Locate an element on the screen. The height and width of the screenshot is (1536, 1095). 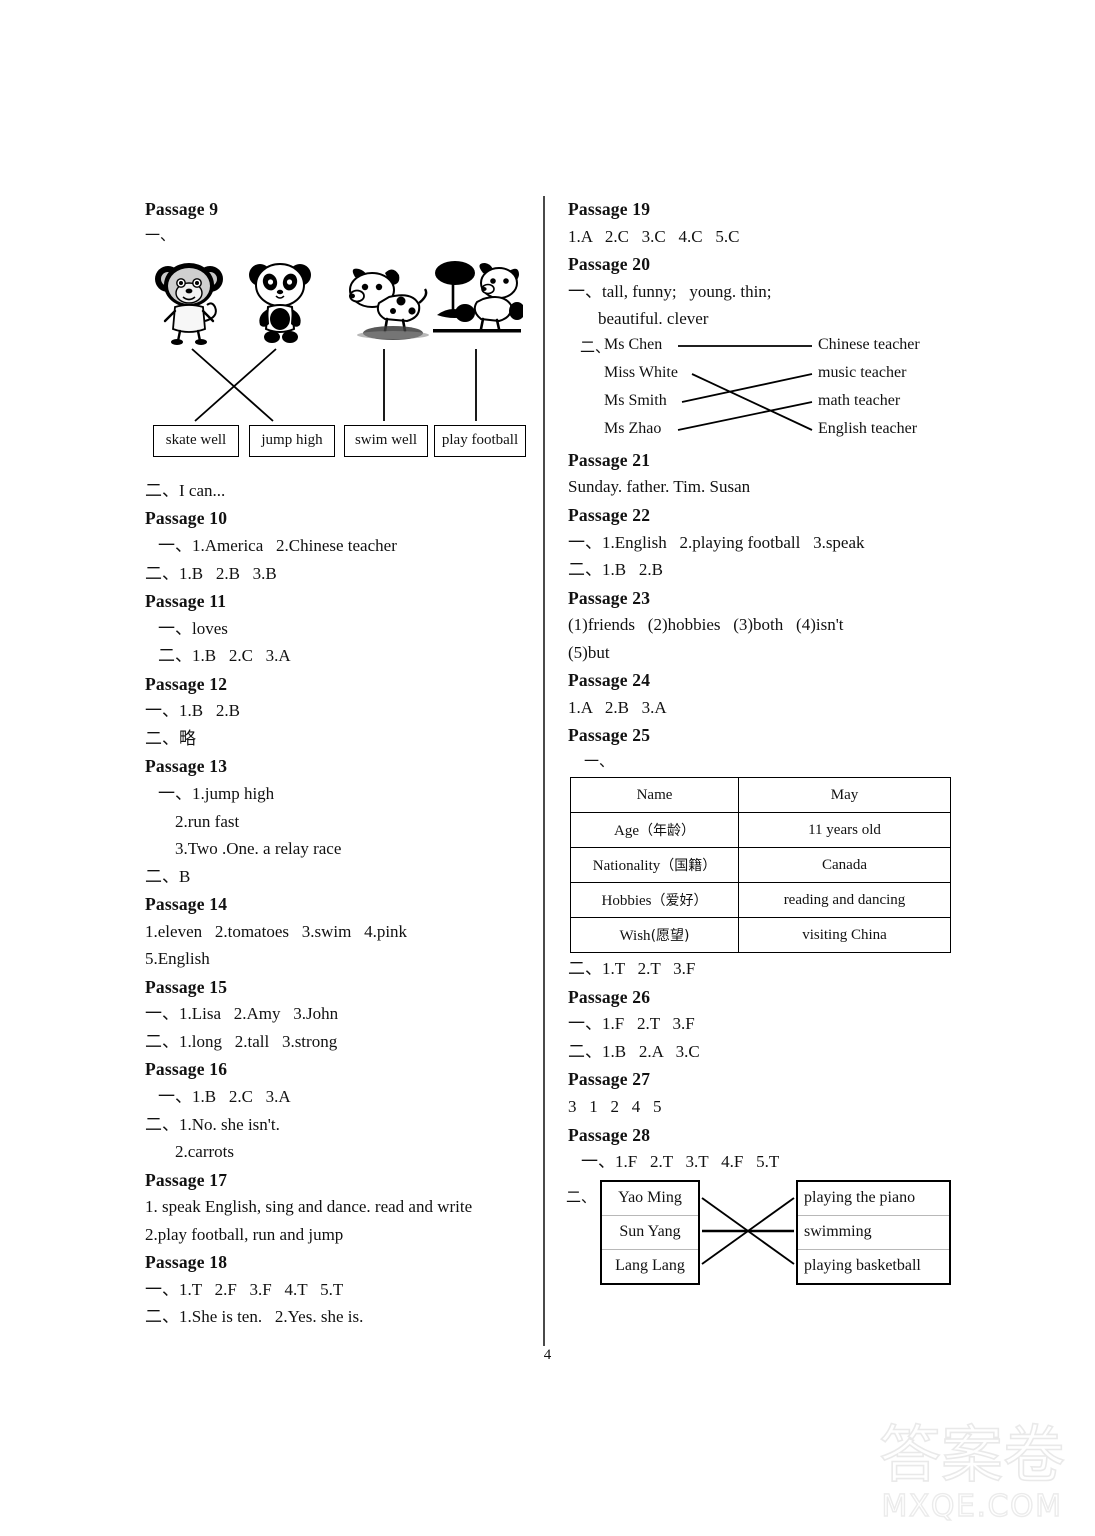
page-number: 4 is located at coordinates (547, 1355).